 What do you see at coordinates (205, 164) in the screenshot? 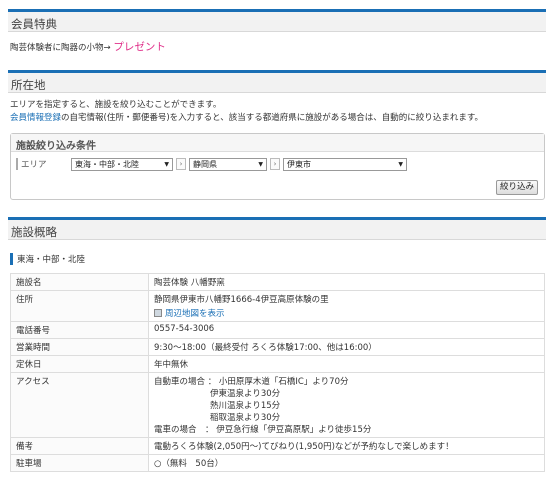
I see `prefecture-select-value: 静岡県` at bounding box center [205, 164].